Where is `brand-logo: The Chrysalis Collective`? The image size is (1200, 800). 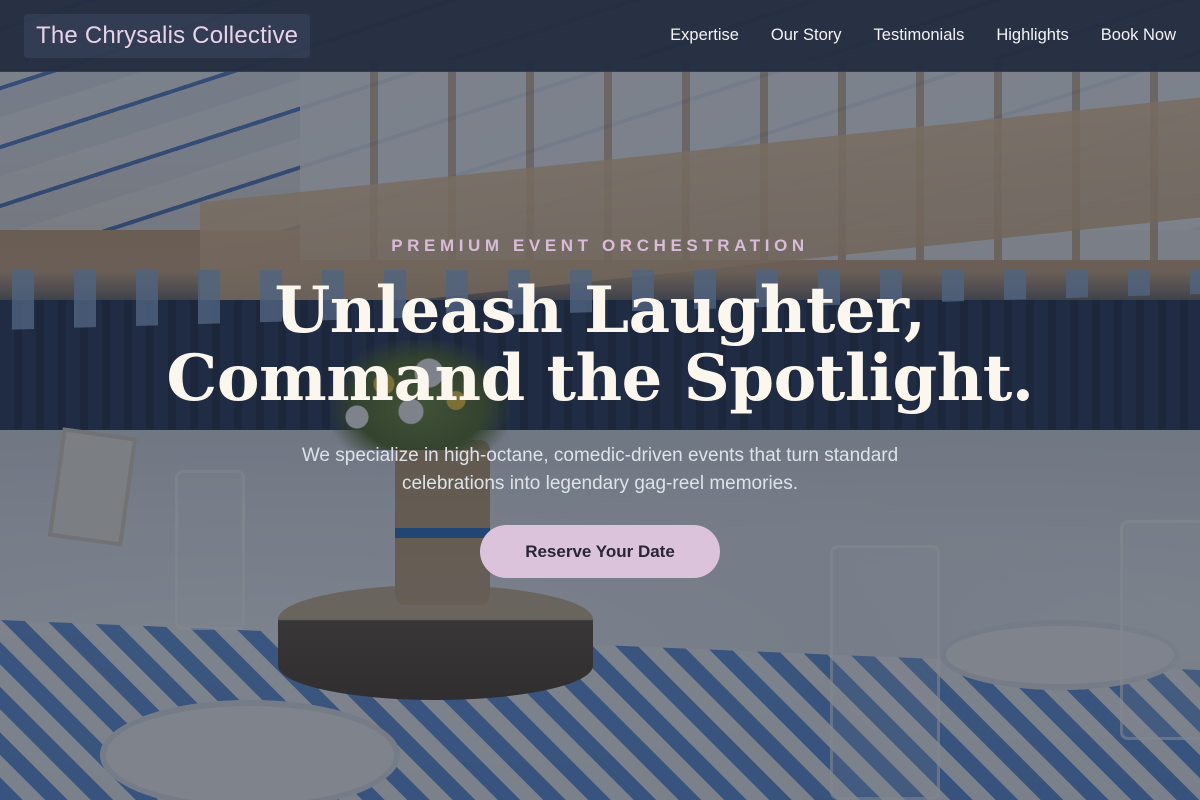
brand-logo: The Chrysalis Collective is located at coordinates (167, 35).